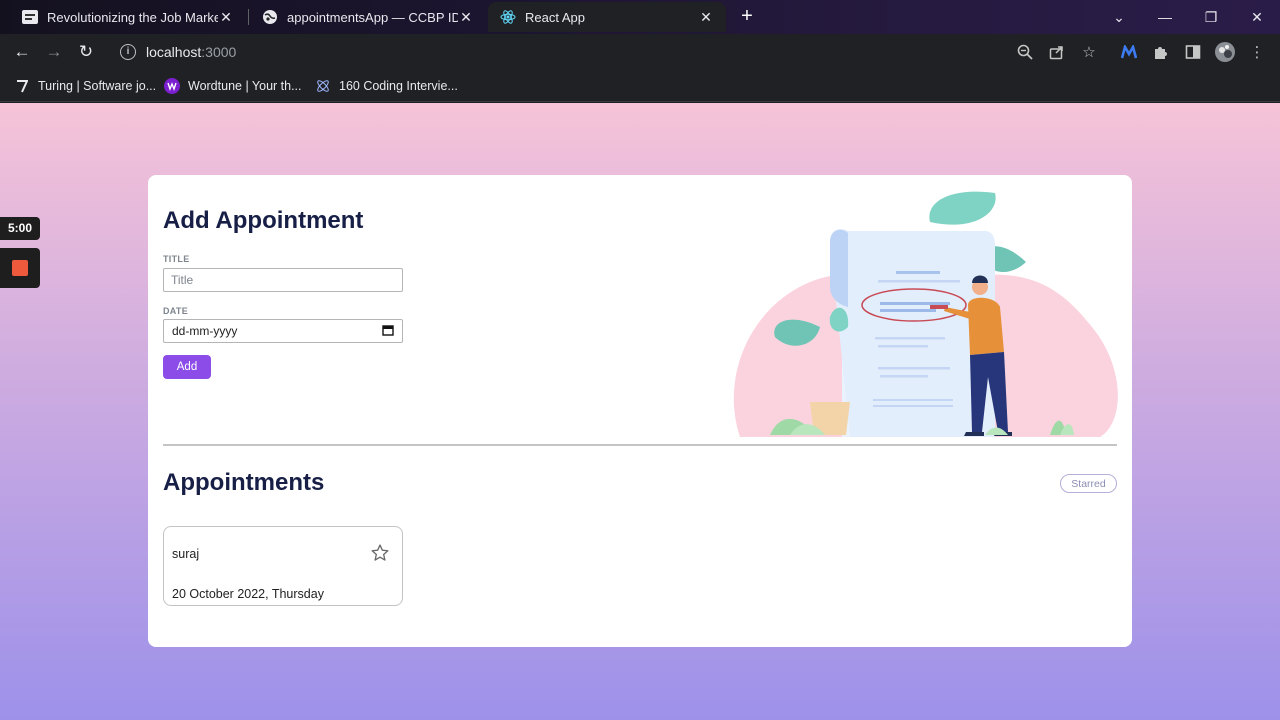  What do you see at coordinates (187, 367) in the screenshot?
I see `add-button: Add` at bounding box center [187, 367].